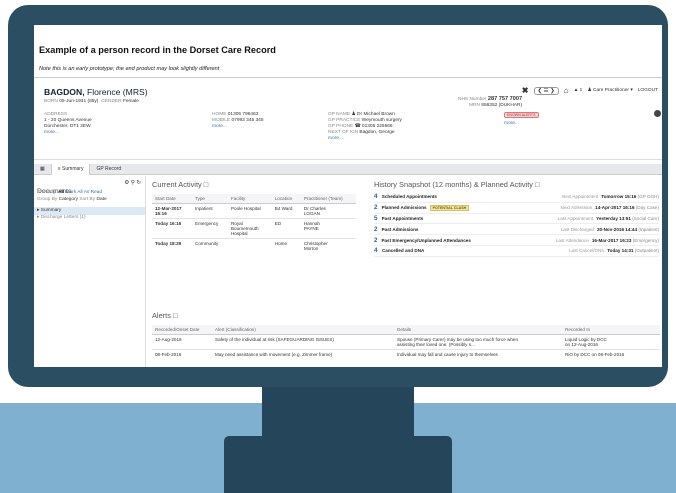 This screenshot has width=676, height=493. What do you see at coordinates (91, 101) in the screenshot?
I see `patient-demographics: BORN 05-Jun-1931 (85y) GENDER Female` at bounding box center [91, 101].